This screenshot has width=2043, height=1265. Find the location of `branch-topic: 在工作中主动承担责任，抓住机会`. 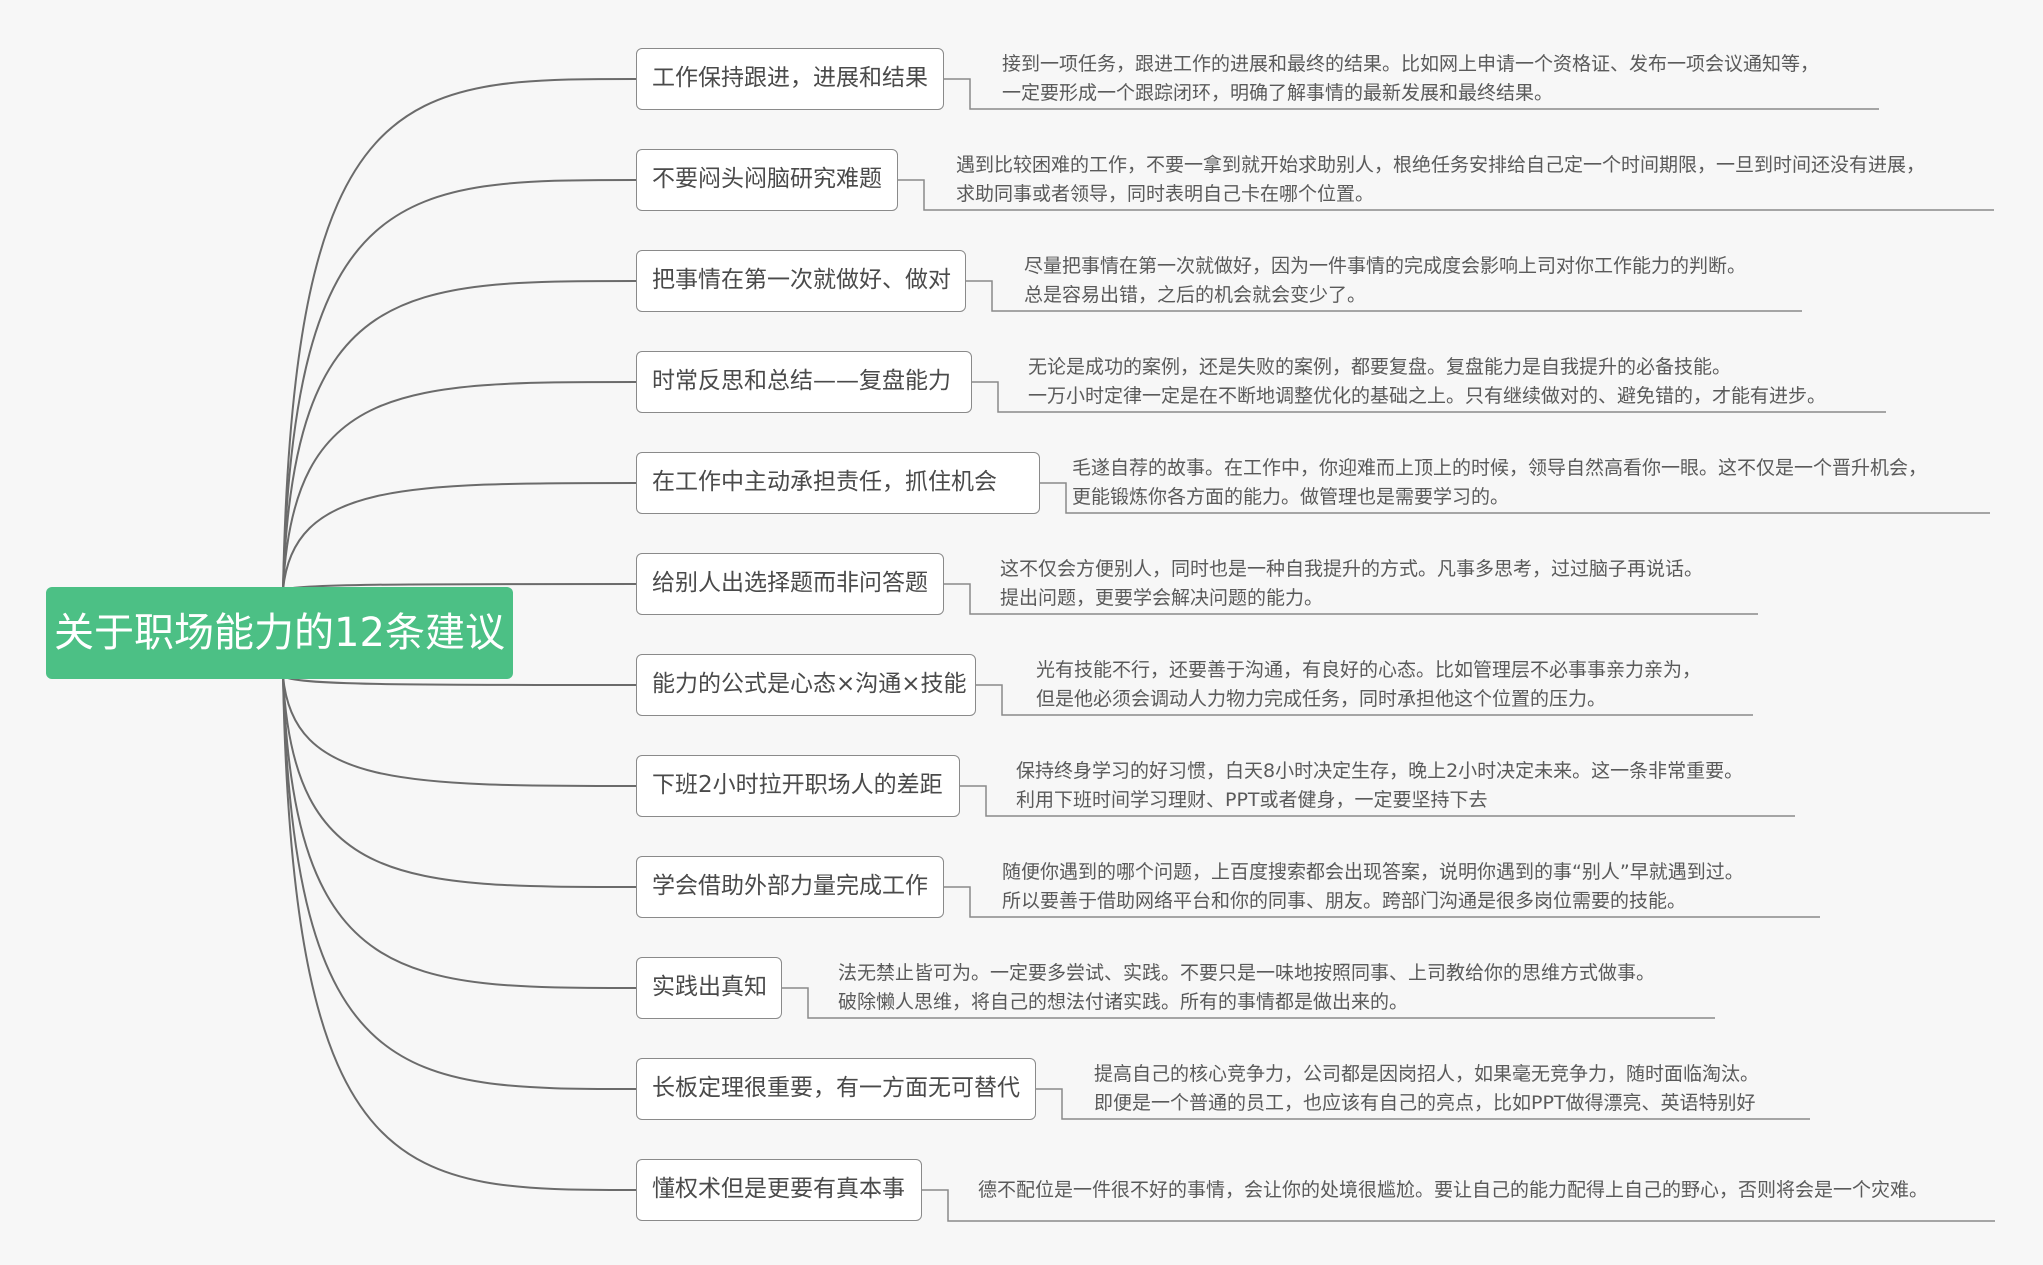

branch-topic: 在工作中主动承担责任，抓住机会 is located at coordinates (838, 483).